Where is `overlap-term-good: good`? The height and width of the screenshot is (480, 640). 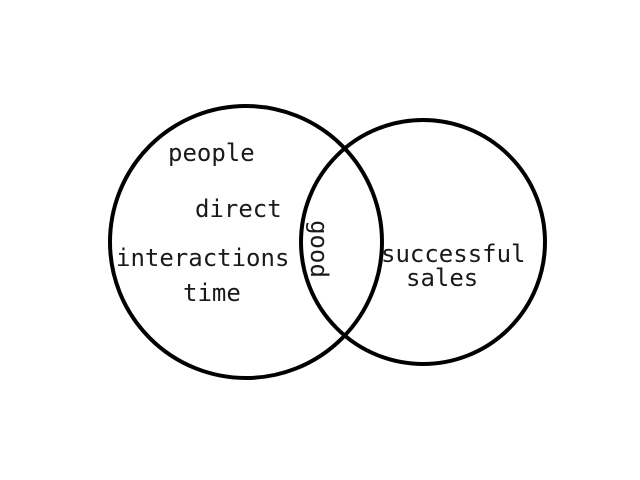
overlap-term-good: good is located at coordinates (319, 249).